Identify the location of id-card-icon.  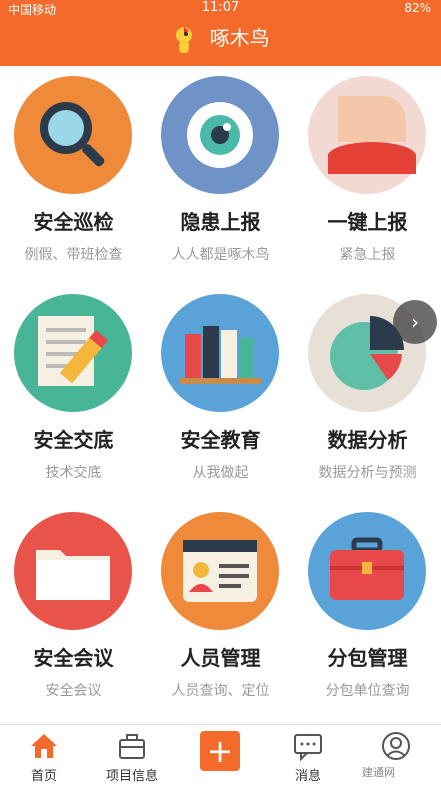
(220, 571).